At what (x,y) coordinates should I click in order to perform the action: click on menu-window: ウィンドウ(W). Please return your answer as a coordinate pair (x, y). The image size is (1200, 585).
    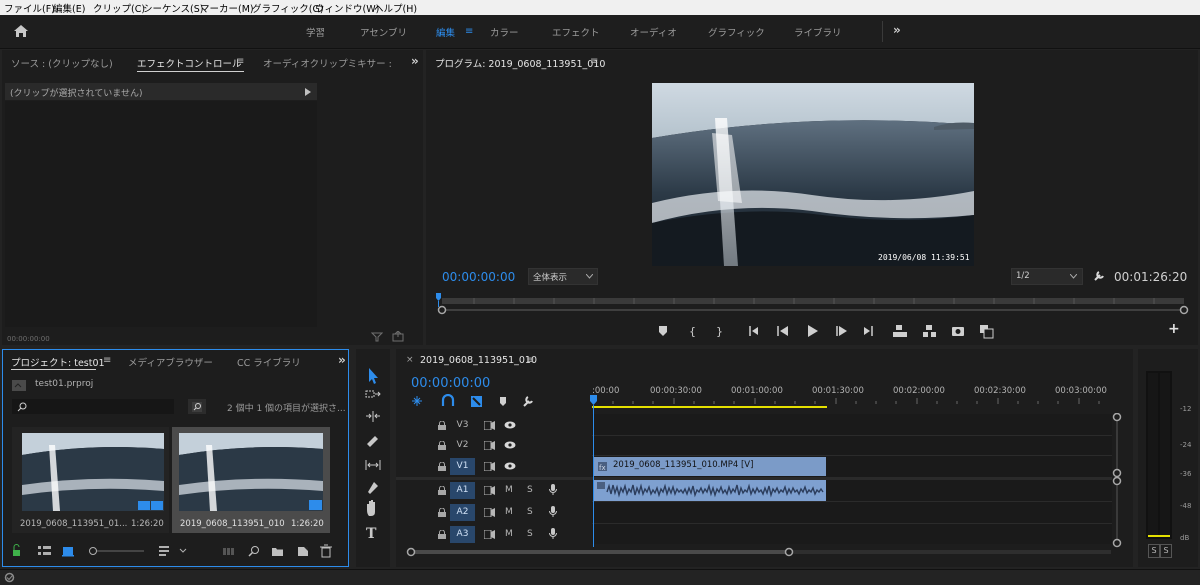
    Looking at the image, I should click on (347, 8).